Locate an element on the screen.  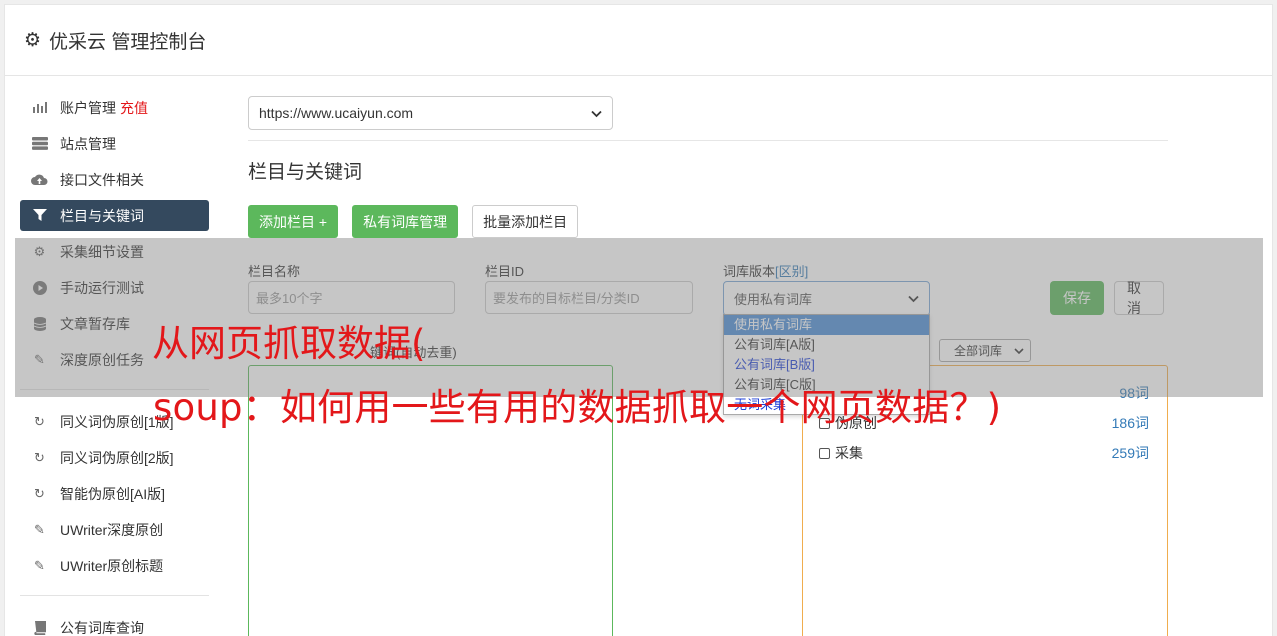
sidebar-item-label: 同义词伪原创[2版] is located at coordinates (117, 457).